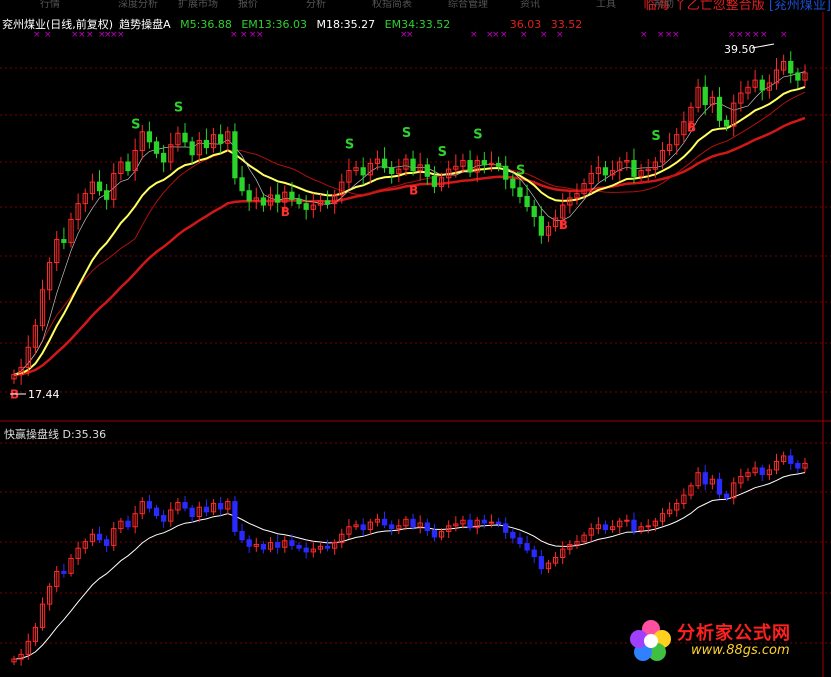 Image resolution: width=831 pixels, height=677 pixels. I want to click on legend-extra1: 36.03, so click(525, 24).